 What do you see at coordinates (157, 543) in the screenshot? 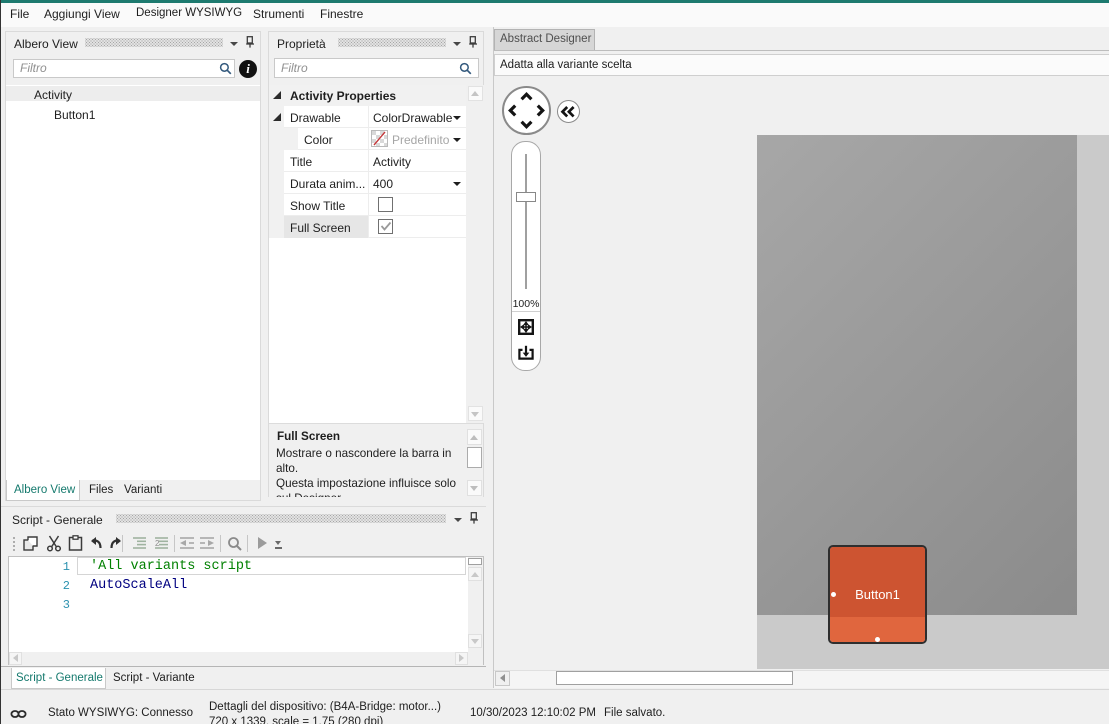
I see `svg-text: 2` at bounding box center [157, 543].